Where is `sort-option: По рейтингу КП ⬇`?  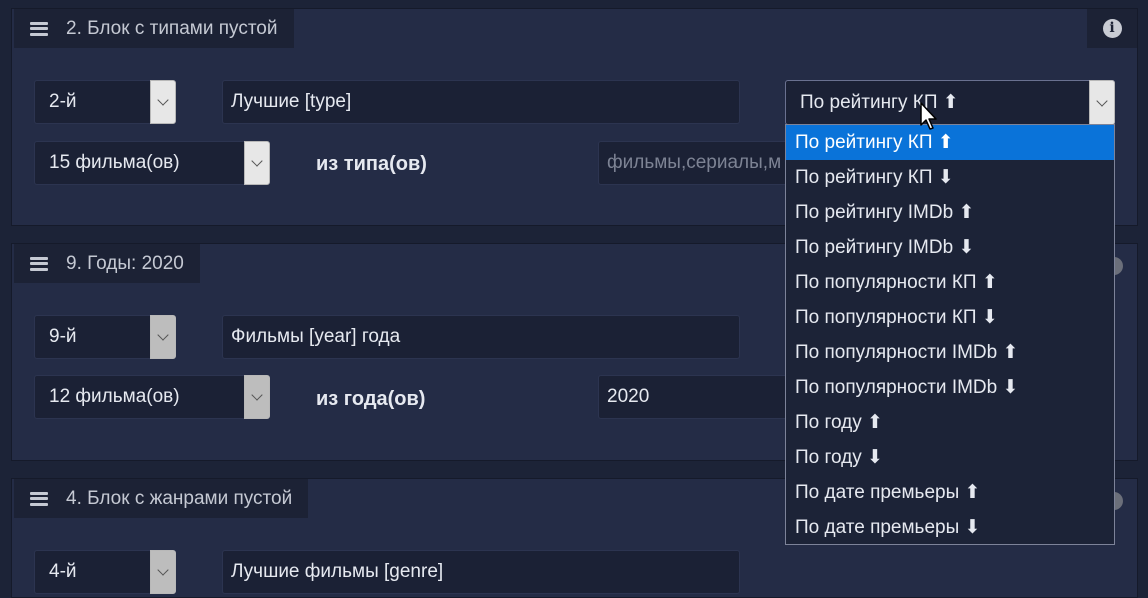 sort-option: По рейтингу КП ⬇ is located at coordinates (950, 177).